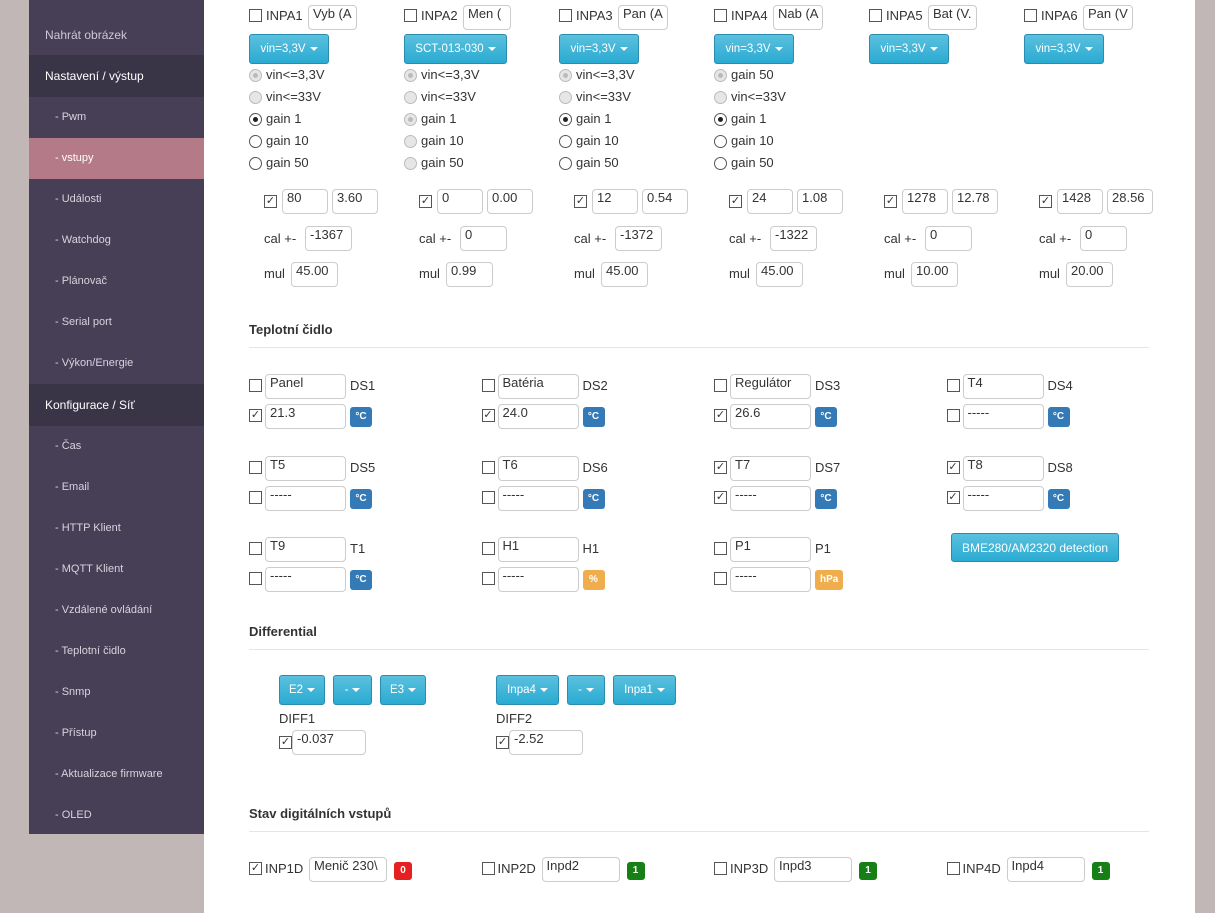 This screenshot has height=913, width=1215. What do you see at coordinates (798, 17) in the screenshot?
I see `input-label-field: Nab (A` at bounding box center [798, 17].